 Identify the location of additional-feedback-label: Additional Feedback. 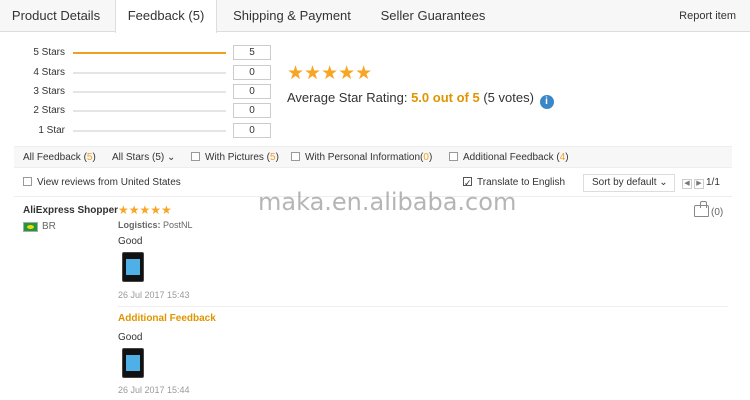
(167, 318).